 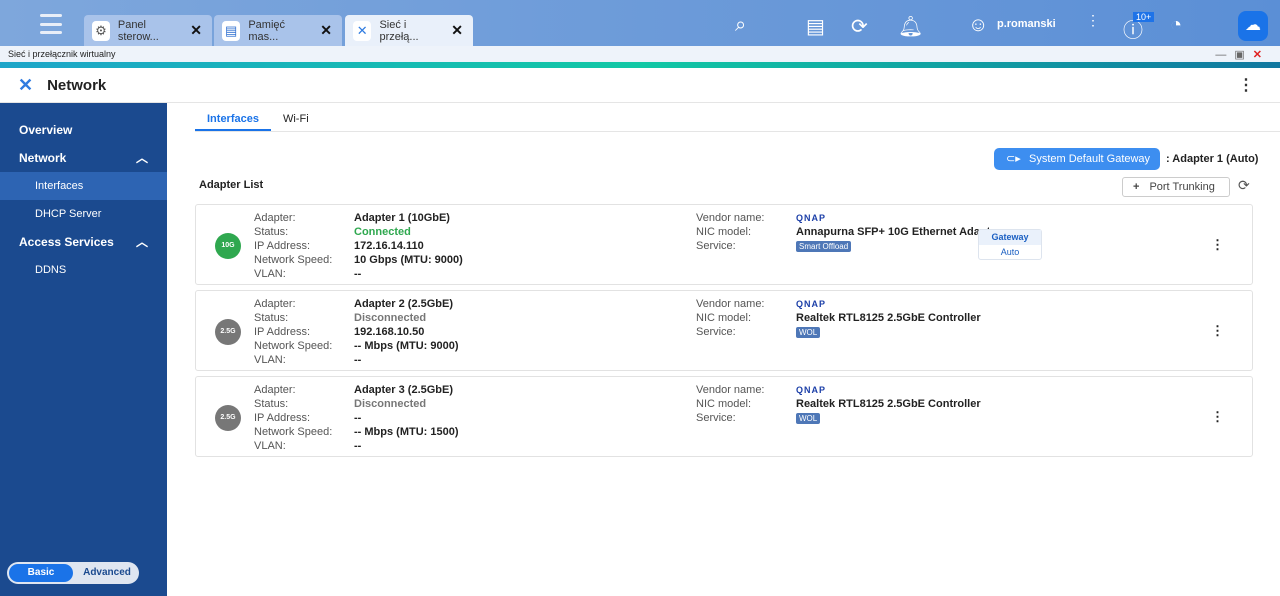 I want to click on plus-icon: +, so click(x=1136, y=187).